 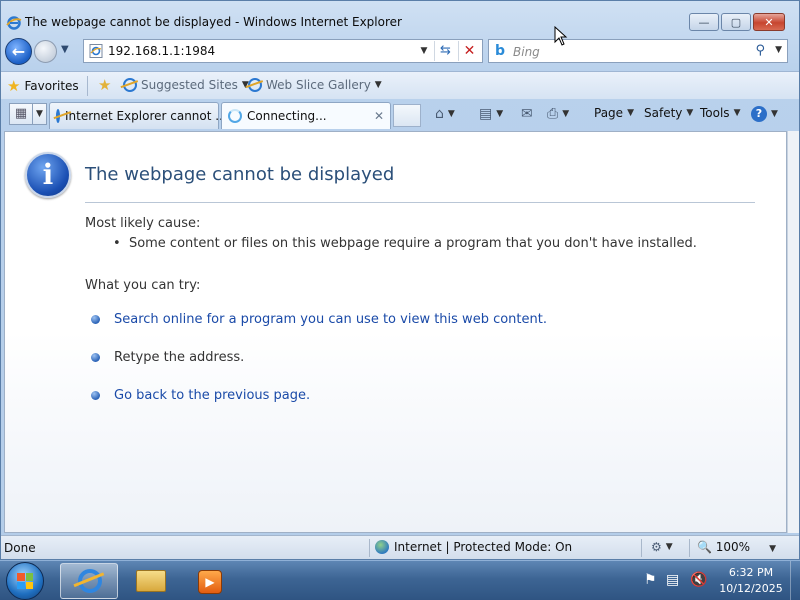 I want to click on tools-menu-label: Tools, so click(x=715, y=113).